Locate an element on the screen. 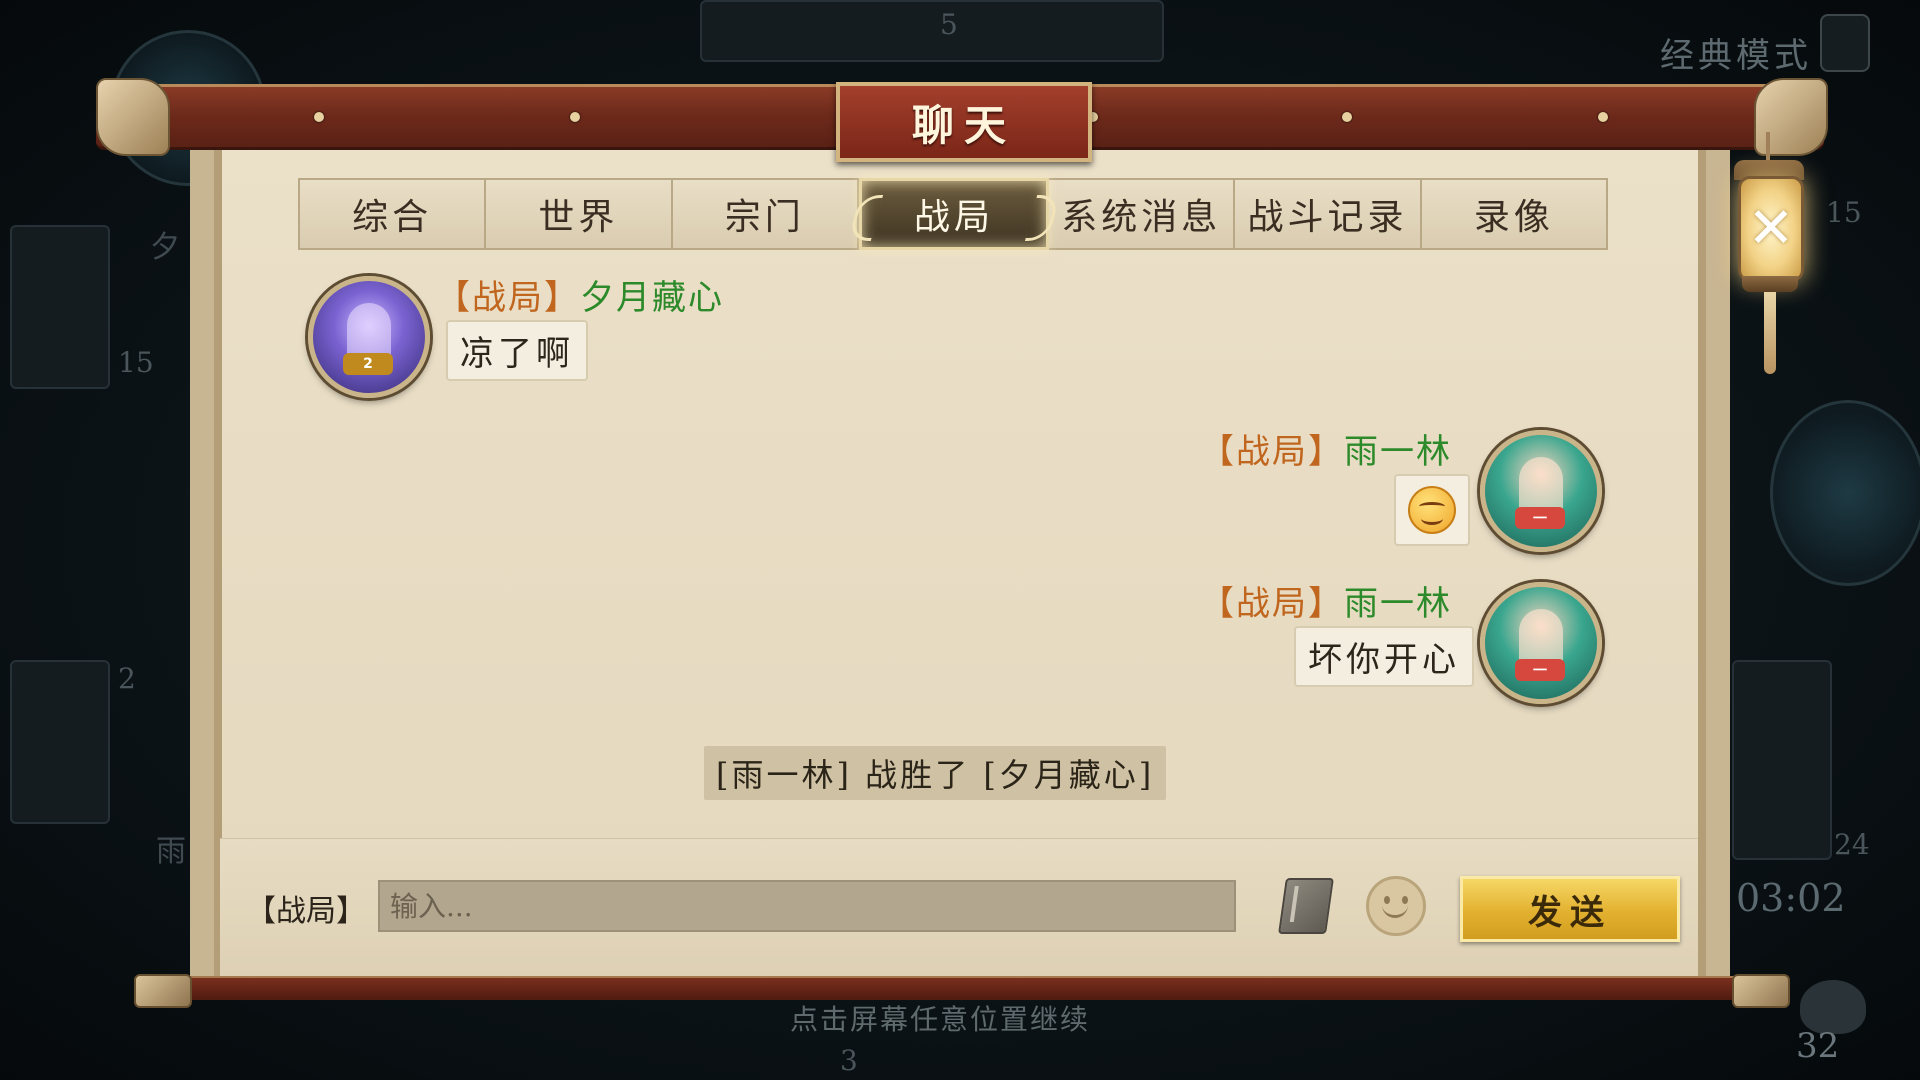 Image resolution: width=1920 pixels, height=1080 pixels. mode-label: 经典模式 is located at coordinates (1736, 56).